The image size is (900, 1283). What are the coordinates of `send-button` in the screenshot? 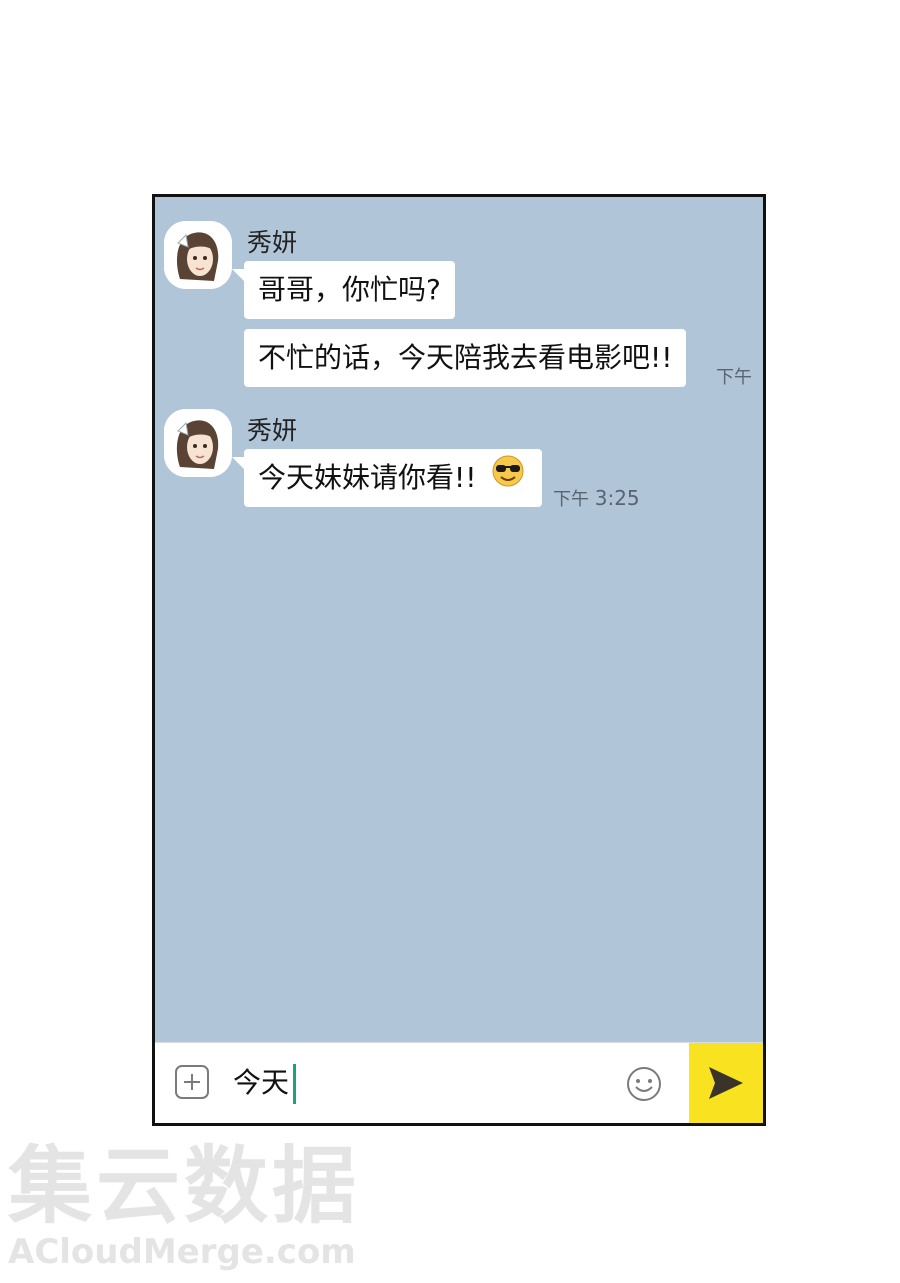 It's located at (726, 1083).